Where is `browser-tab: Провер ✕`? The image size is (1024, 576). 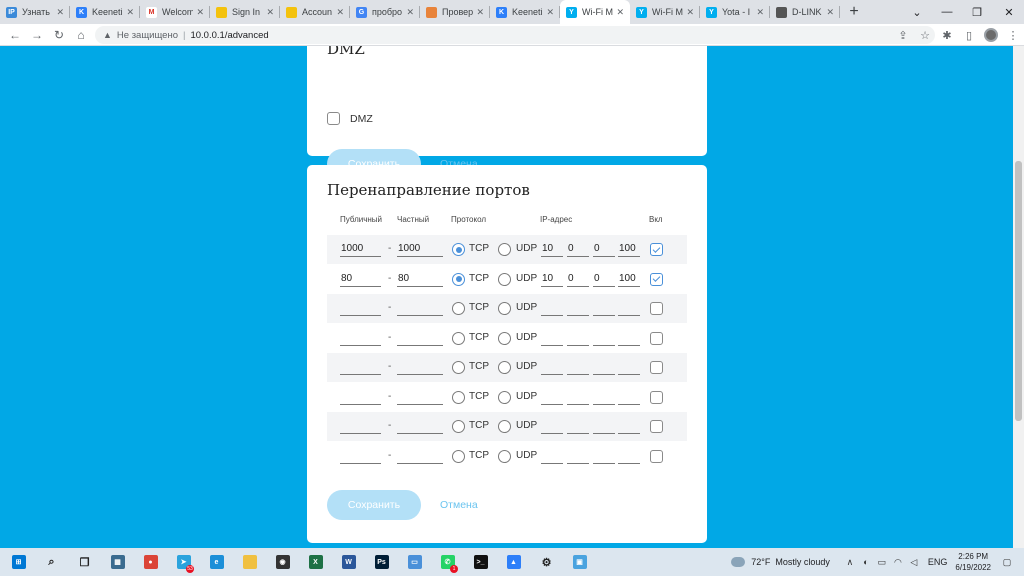
browser-tab: Провер ✕ is located at coordinates (455, 12).